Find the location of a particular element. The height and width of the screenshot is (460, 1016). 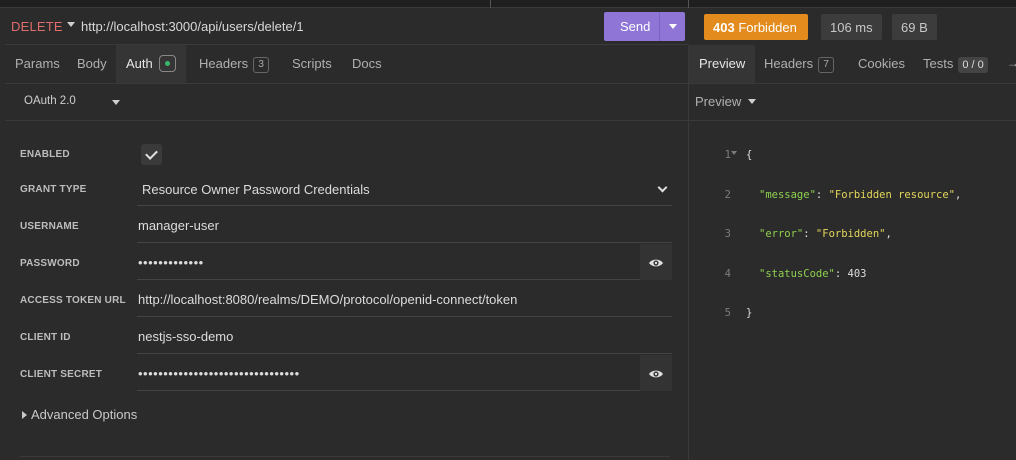

auth-enabled-indicator-icon is located at coordinates (167, 64).